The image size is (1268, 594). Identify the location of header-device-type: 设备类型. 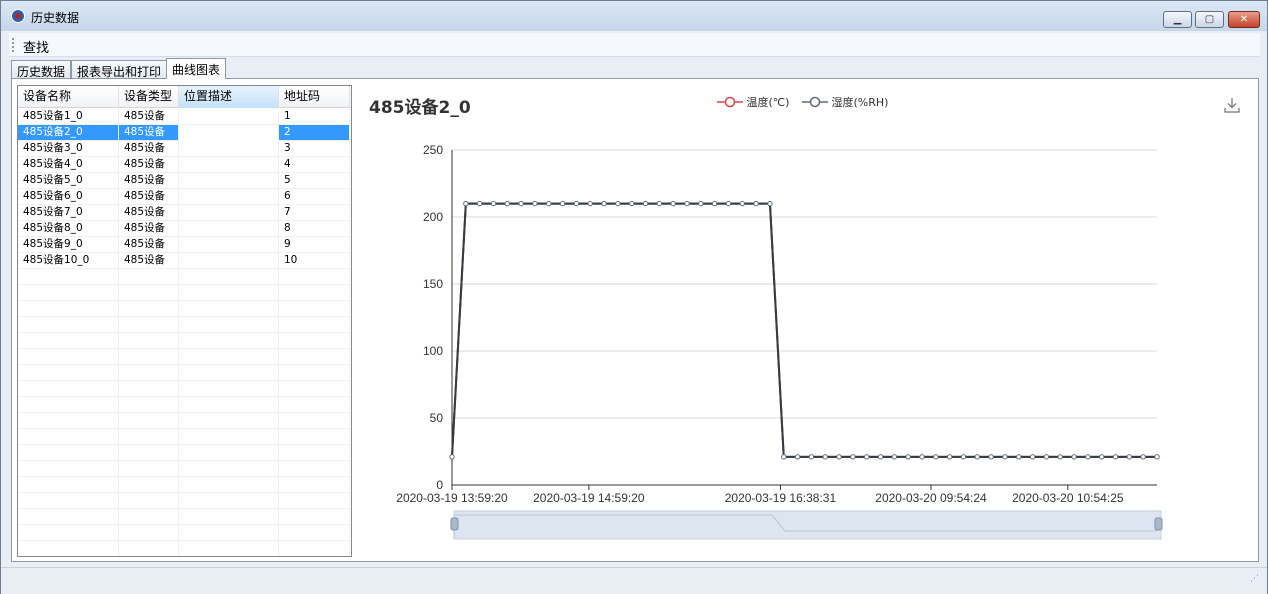
(149, 97).